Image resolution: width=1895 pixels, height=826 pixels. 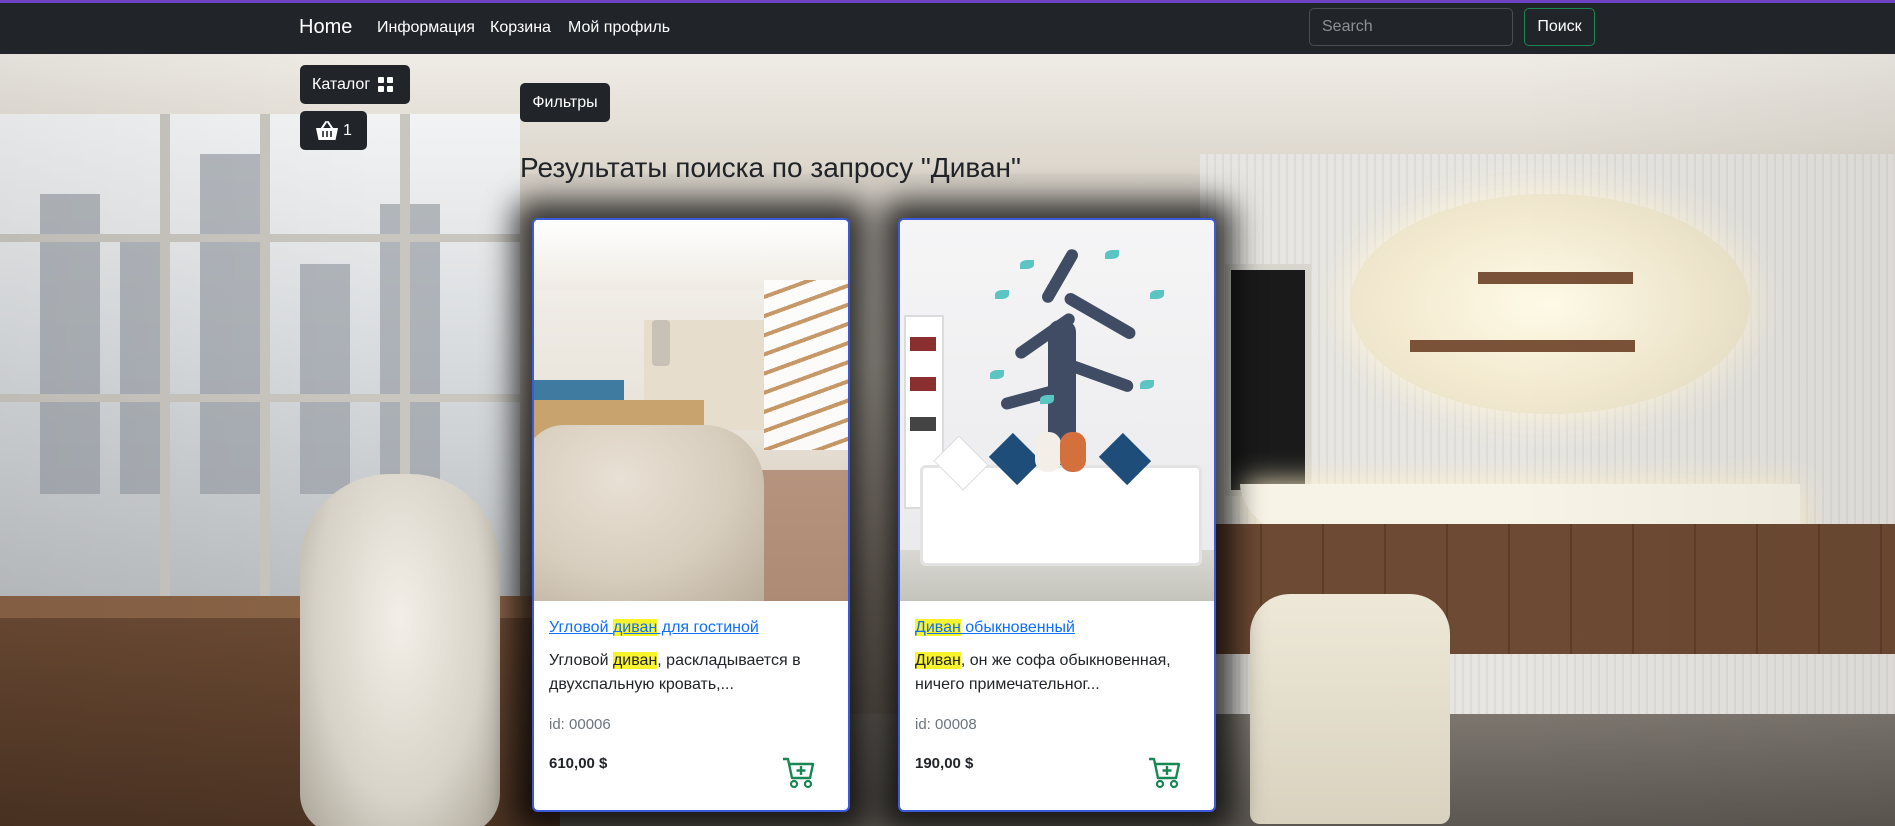 What do you see at coordinates (325, 27) in the screenshot?
I see `brand-home-link: Home` at bounding box center [325, 27].